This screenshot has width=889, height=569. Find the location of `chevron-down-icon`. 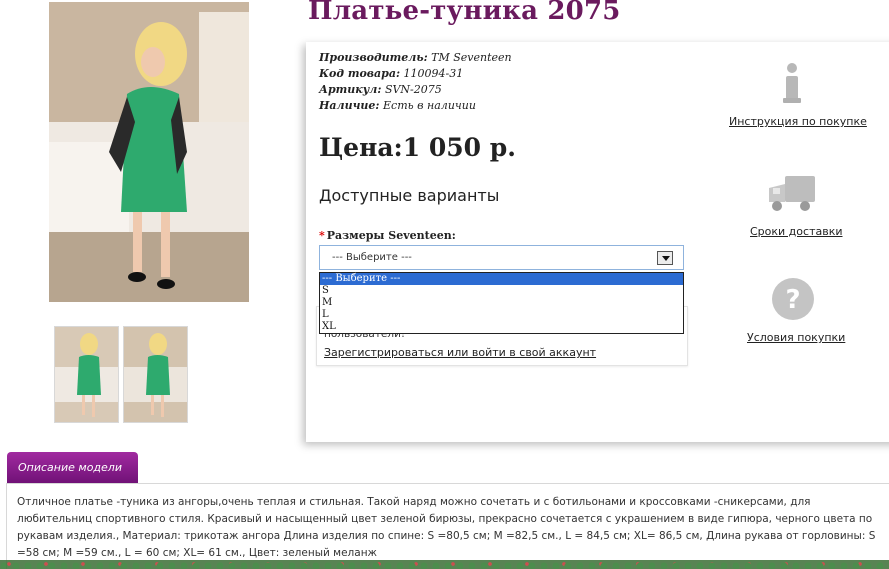

chevron-down-icon is located at coordinates (665, 258).